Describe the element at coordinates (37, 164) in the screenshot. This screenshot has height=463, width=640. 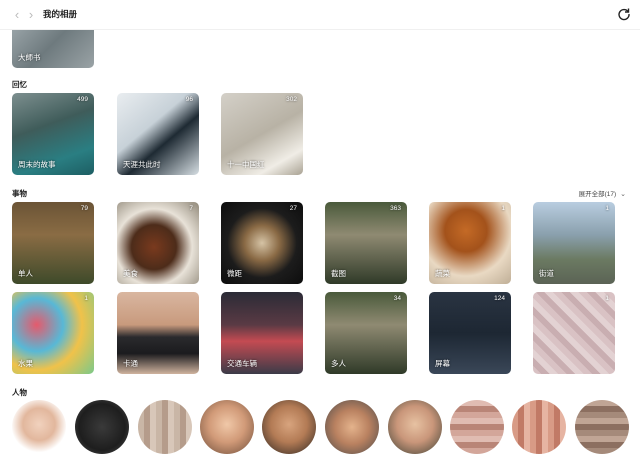
I see `tile-label: 周末的故事` at that location.